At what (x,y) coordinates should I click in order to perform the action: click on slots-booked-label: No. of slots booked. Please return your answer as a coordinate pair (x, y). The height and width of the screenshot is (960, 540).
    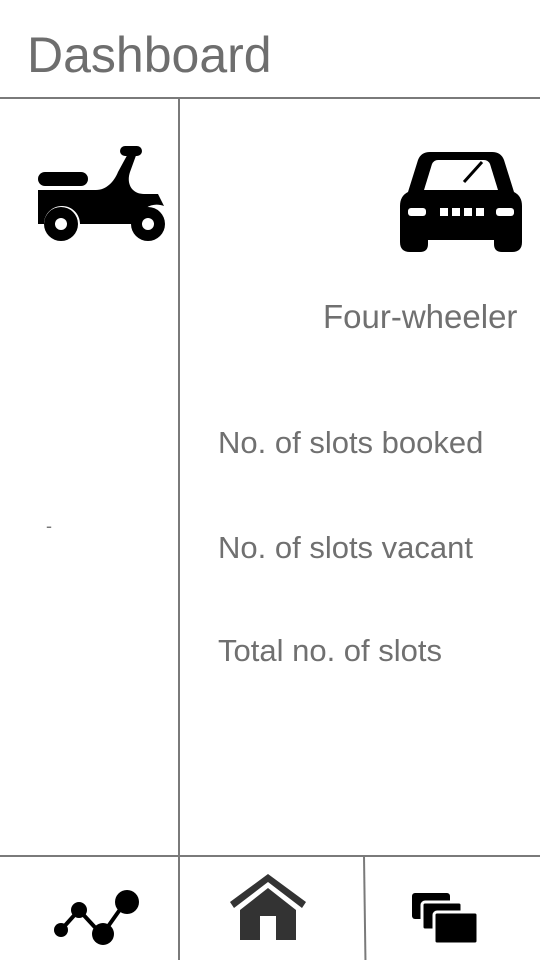
    Looking at the image, I should click on (351, 442).